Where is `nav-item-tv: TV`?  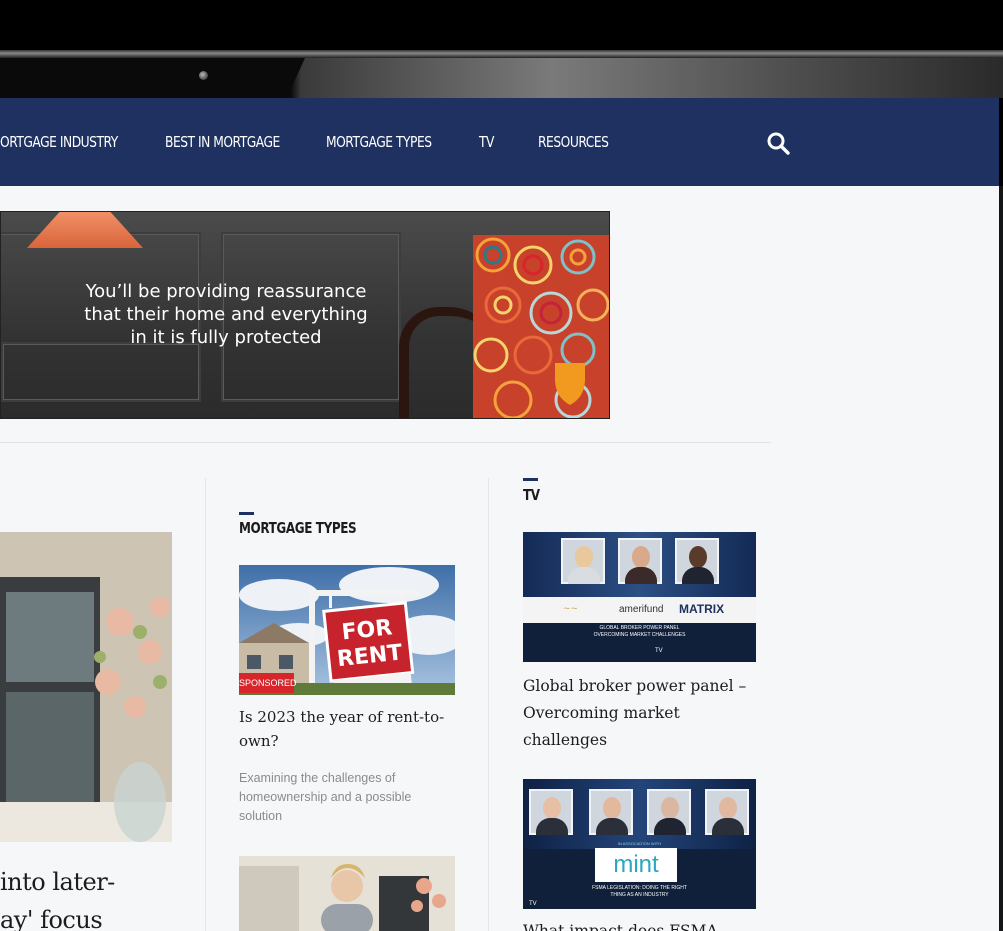
nav-item-tv: TV is located at coordinates (486, 142).